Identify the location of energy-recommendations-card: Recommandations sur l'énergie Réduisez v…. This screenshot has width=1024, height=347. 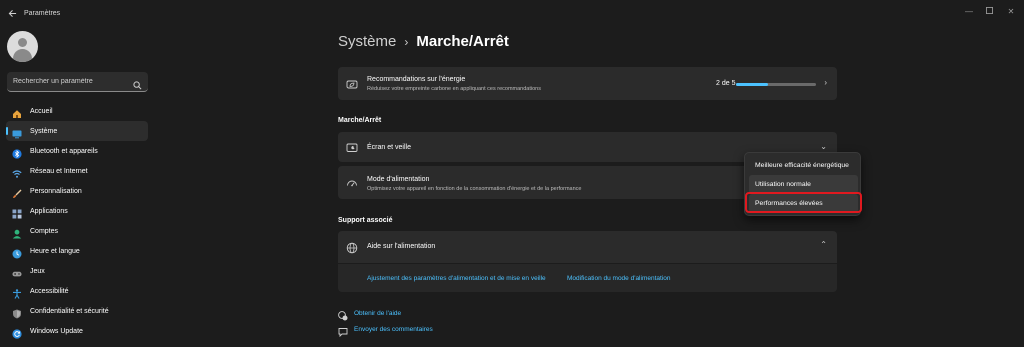
(587, 83).